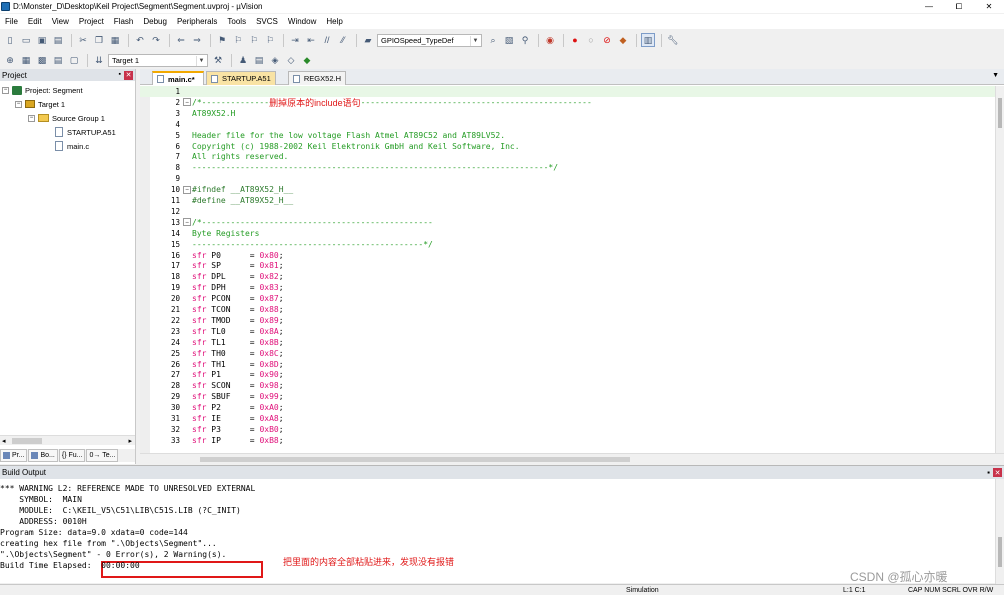  What do you see at coordinates (291, 60) in the screenshot?
I see `select-packs-icon: ◇` at bounding box center [291, 60].